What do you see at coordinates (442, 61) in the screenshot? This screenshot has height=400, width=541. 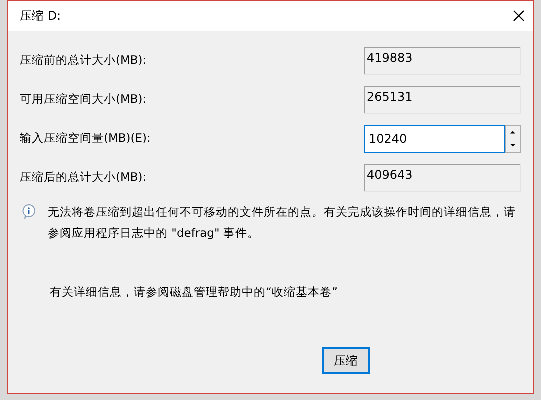 I see `readonly-field: 419883` at bounding box center [442, 61].